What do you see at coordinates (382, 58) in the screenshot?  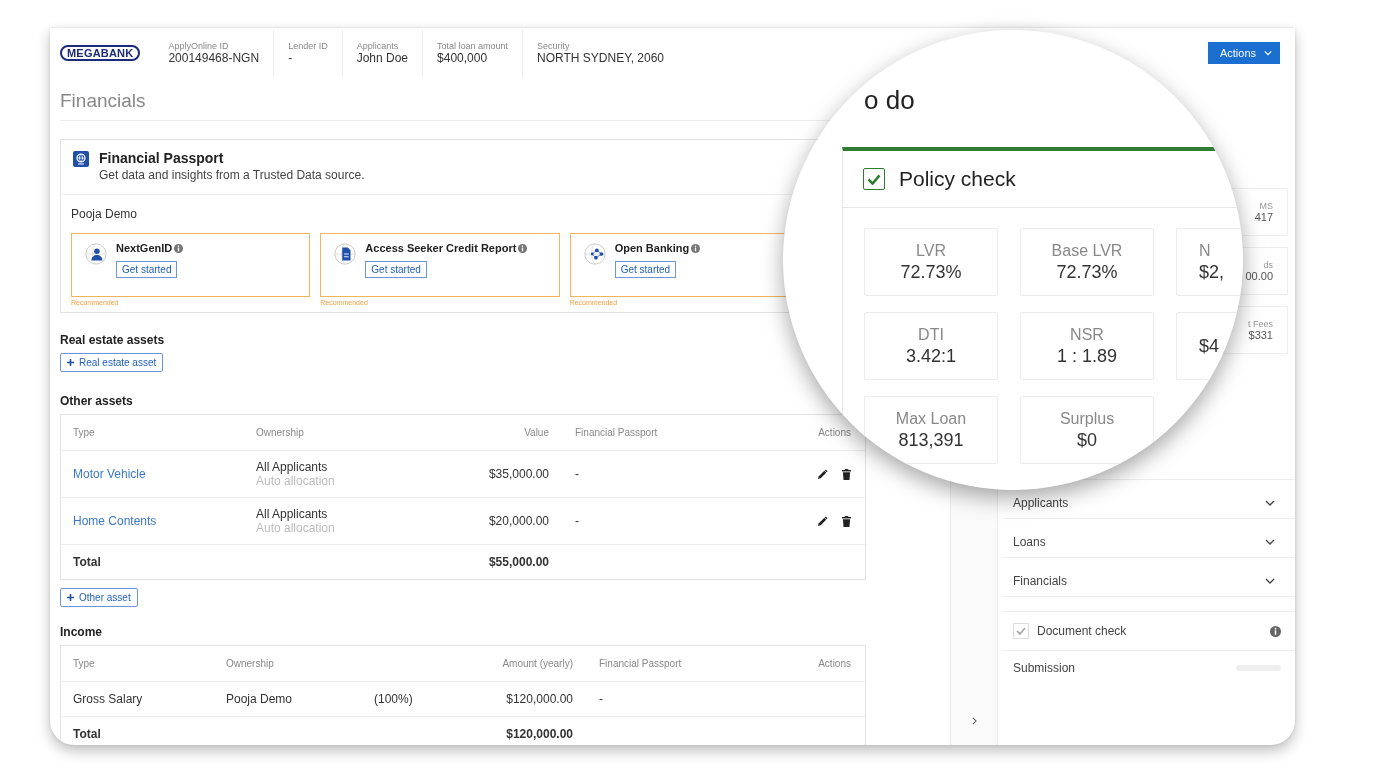 I see `field-value: John Doe` at bounding box center [382, 58].